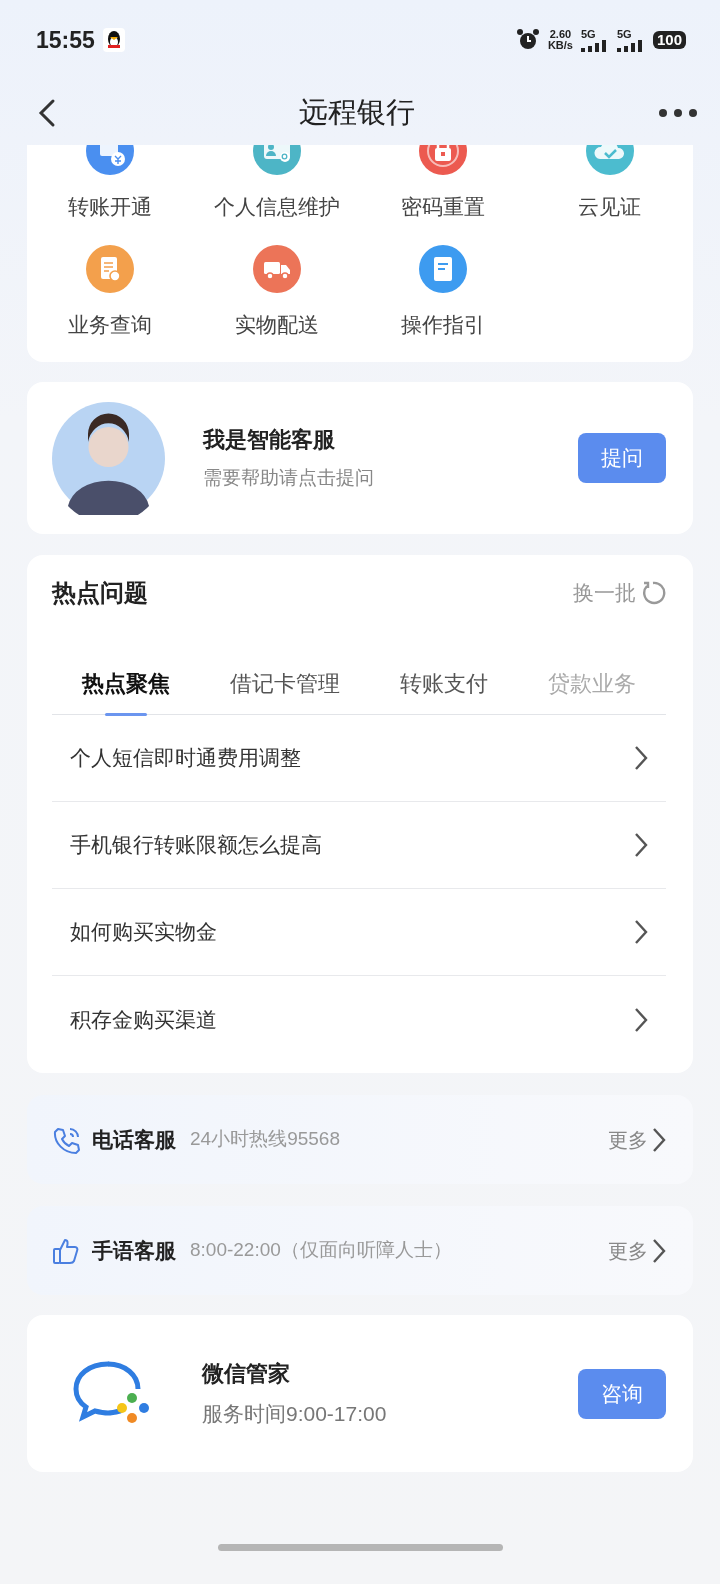  I want to click on contact-title: 电话客服, so click(134, 1139).